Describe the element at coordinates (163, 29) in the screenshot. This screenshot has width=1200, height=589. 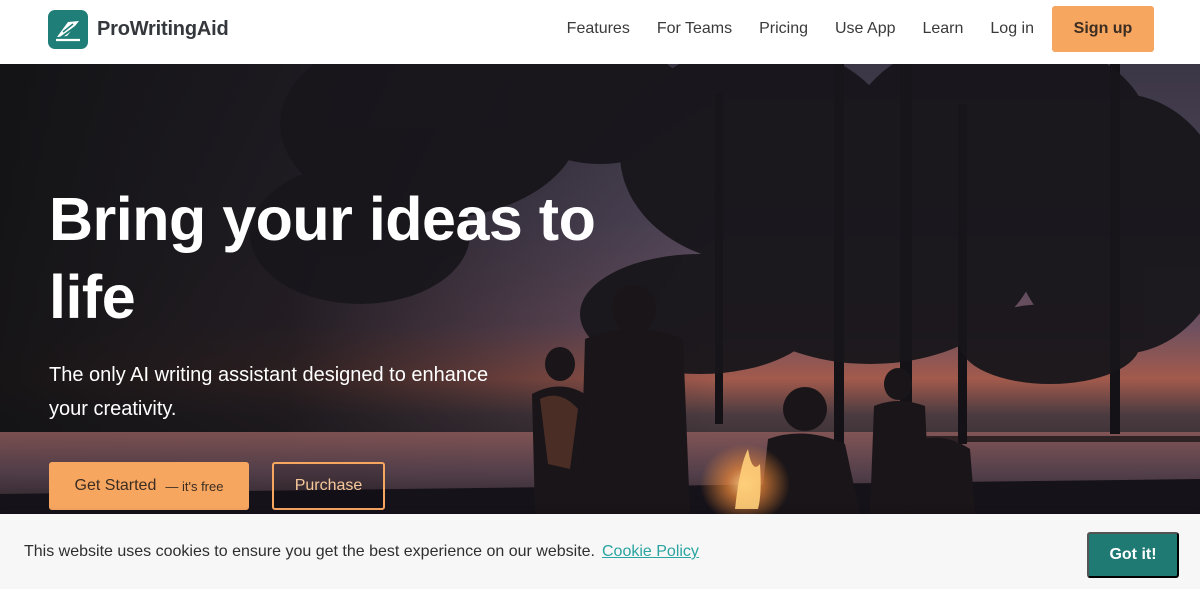
I see `brand-name: ProWritingAid` at that location.